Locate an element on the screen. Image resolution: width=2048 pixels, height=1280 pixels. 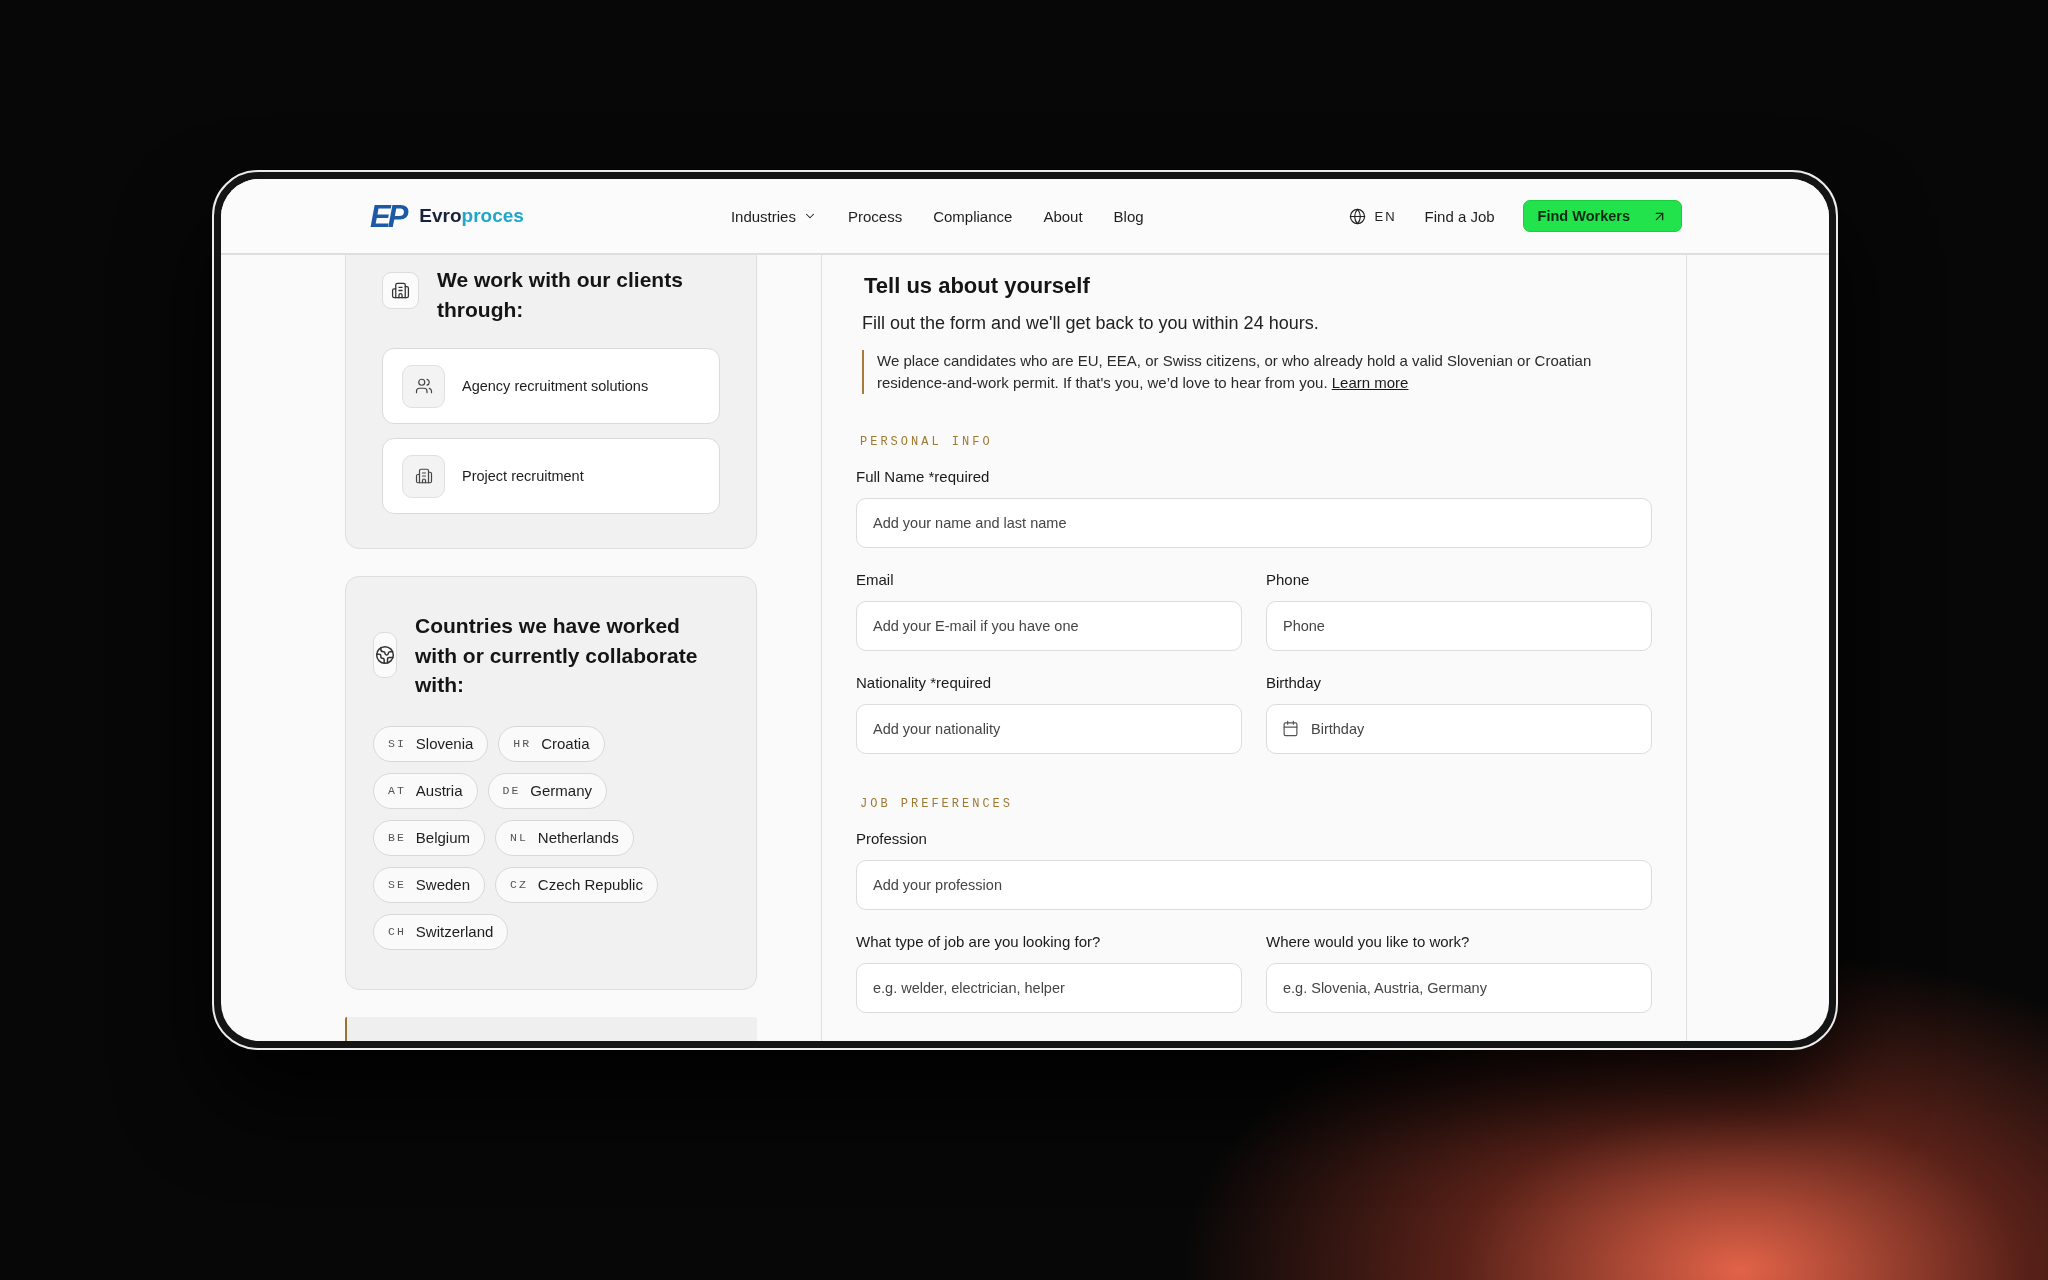
country-name: Belgium is located at coordinates (442, 837).